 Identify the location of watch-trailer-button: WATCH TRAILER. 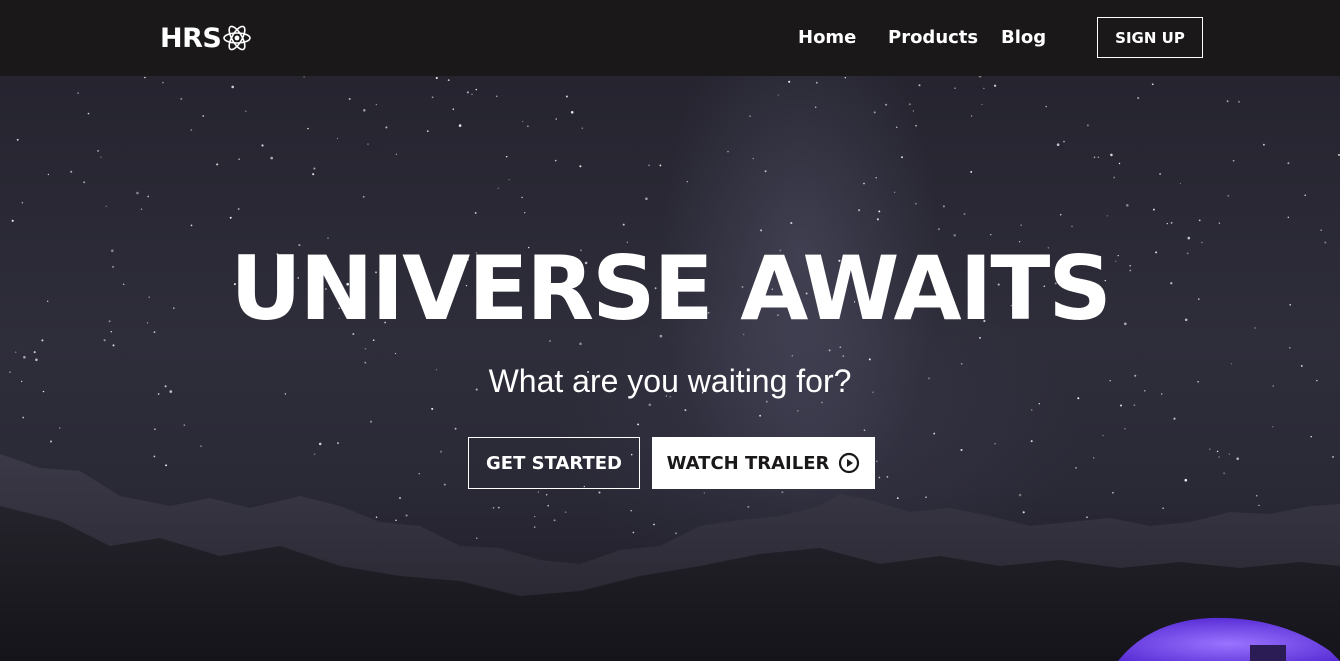
(763, 463).